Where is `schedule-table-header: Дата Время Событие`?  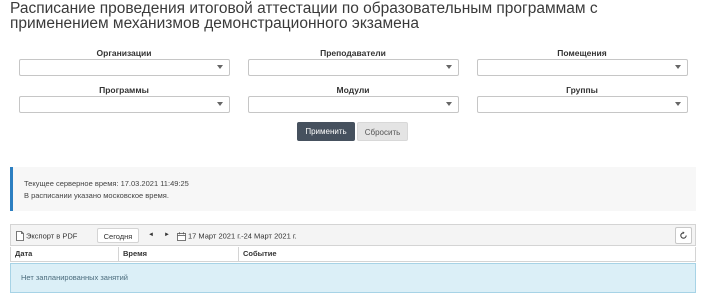 schedule-table-header: Дата Время Событие is located at coordinates (353, 254).